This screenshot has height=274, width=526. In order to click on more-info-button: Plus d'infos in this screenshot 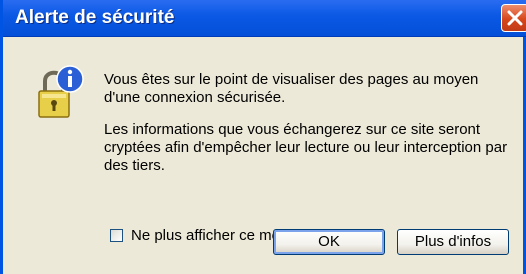, I will do `click(453, 242)`.